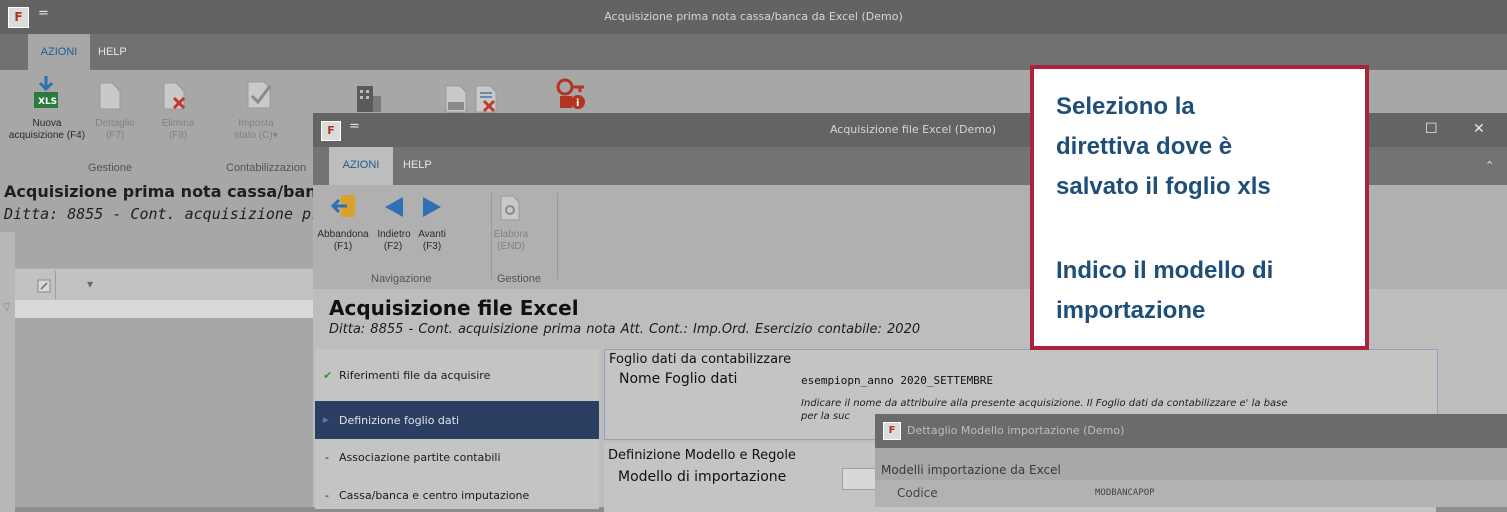  I want to click on step-riferimenti-label: Riferimenti file da acquisire, so click(415, 375).